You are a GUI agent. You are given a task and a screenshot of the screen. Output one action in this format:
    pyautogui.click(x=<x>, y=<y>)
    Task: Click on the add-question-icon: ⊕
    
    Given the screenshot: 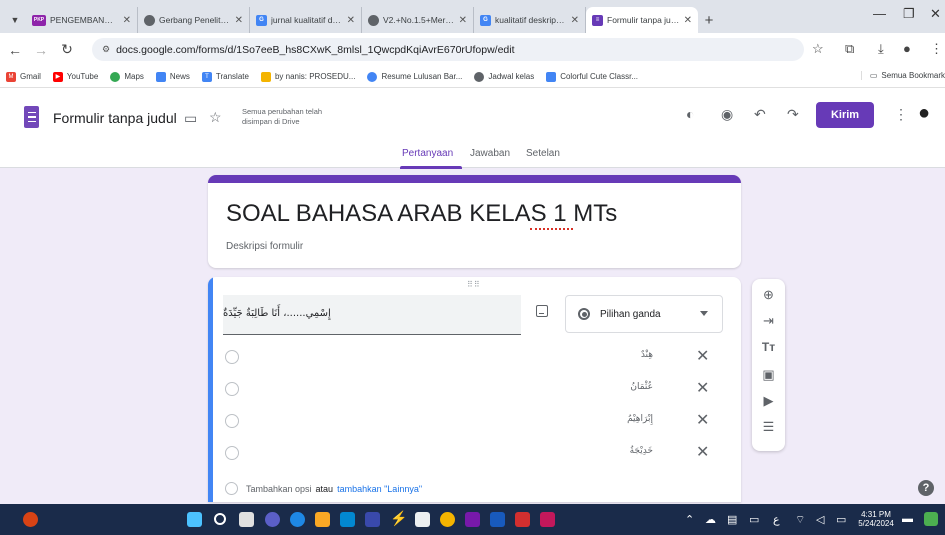 What is the action you would take?
    pyautogui.click(x=768, y=295)
    